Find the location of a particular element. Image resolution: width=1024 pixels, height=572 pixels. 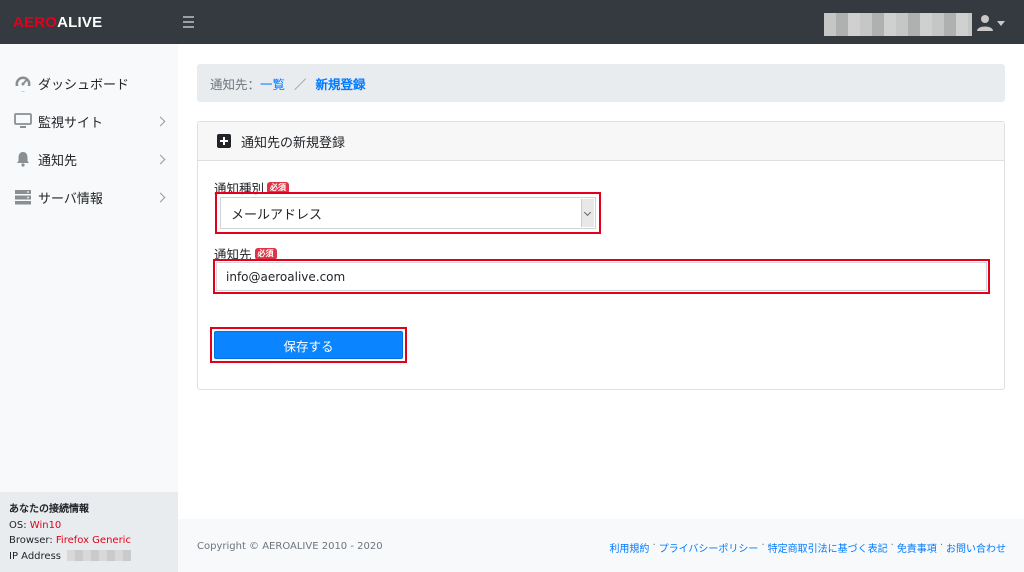

os-info: OS: Win10 is located at coordinates (35, 525).